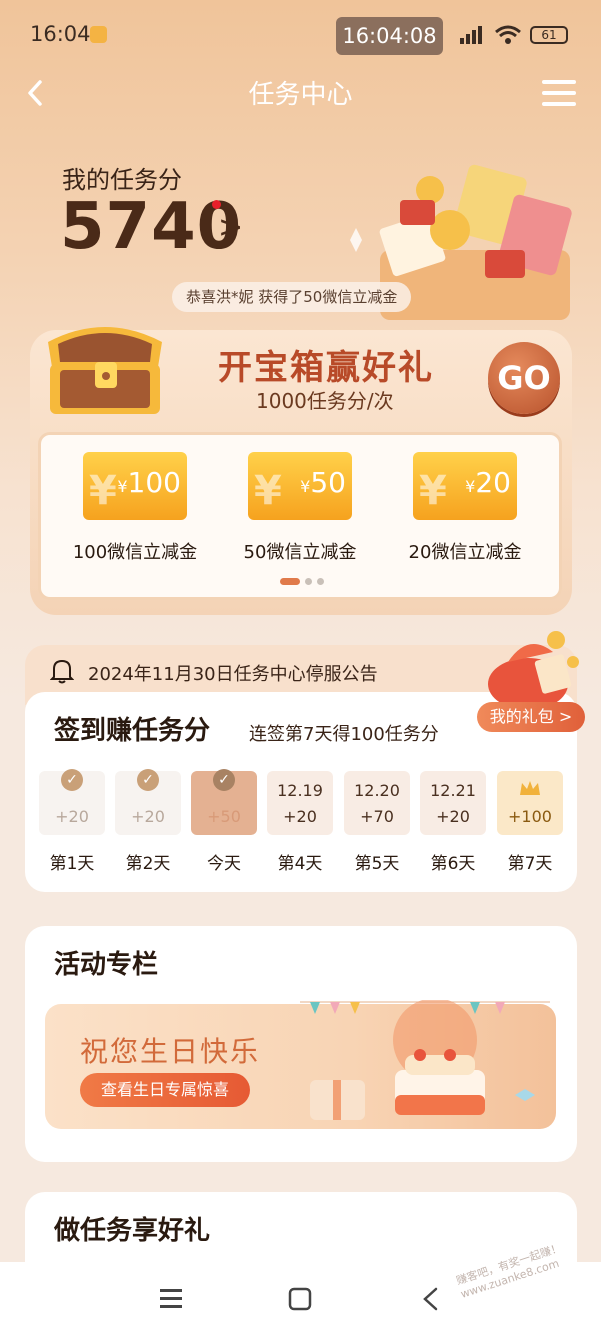  I want to click on signal-icon, so click(471, 35).